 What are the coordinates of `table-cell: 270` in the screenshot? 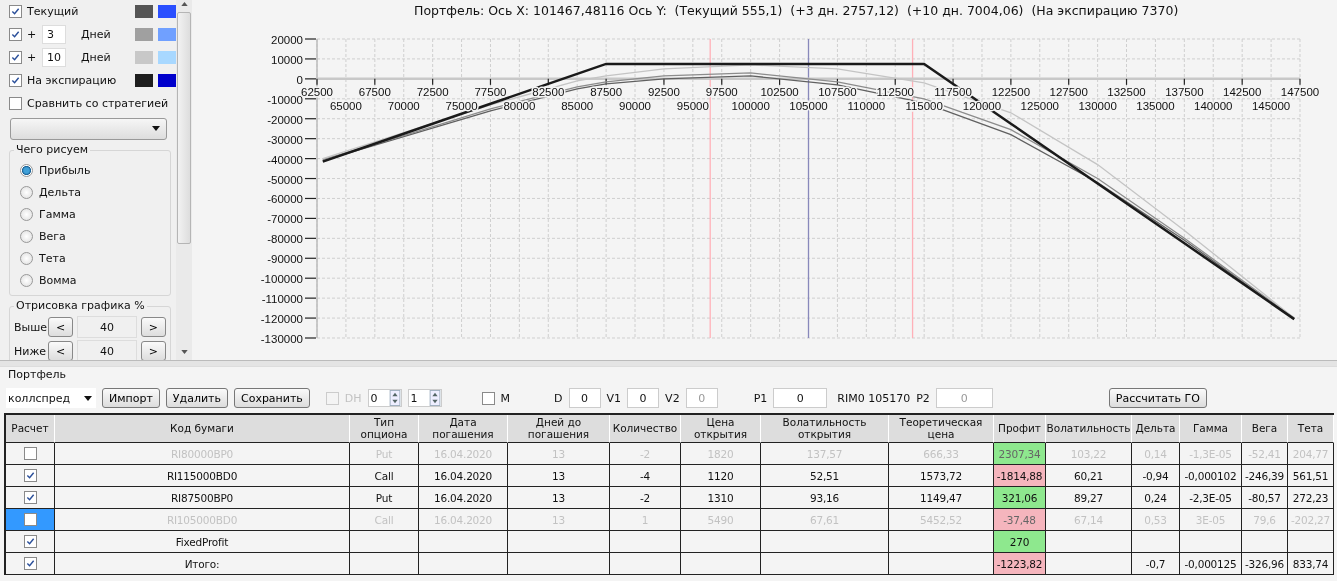 It's located at (1020, 542).